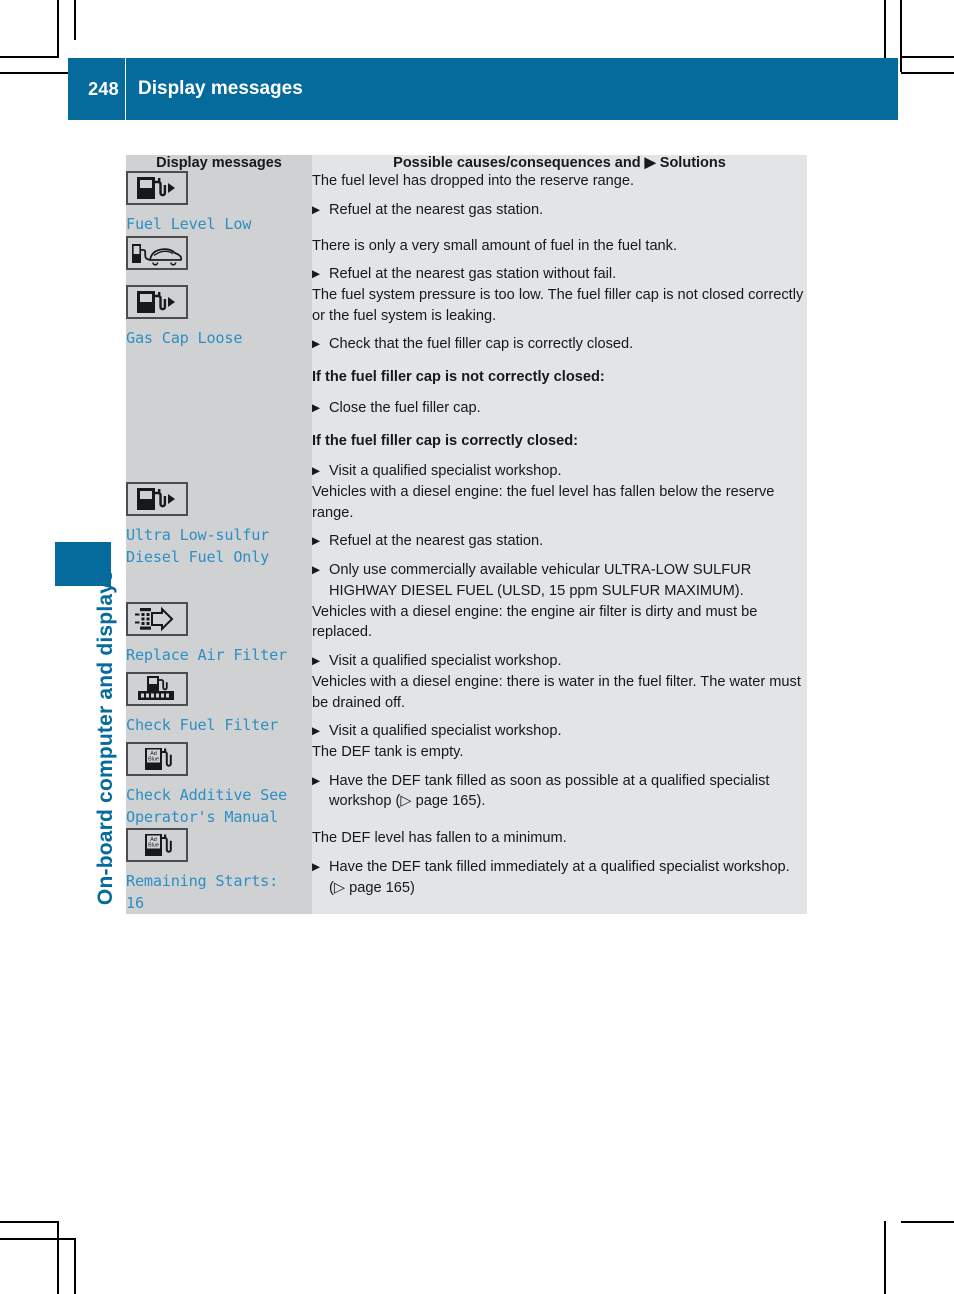 This screenshot has height=1294, width=954. Describe the element at coordinates (885, 1257) in the screenshot. I see `cropmark-bottom-right-vertical` at that location.